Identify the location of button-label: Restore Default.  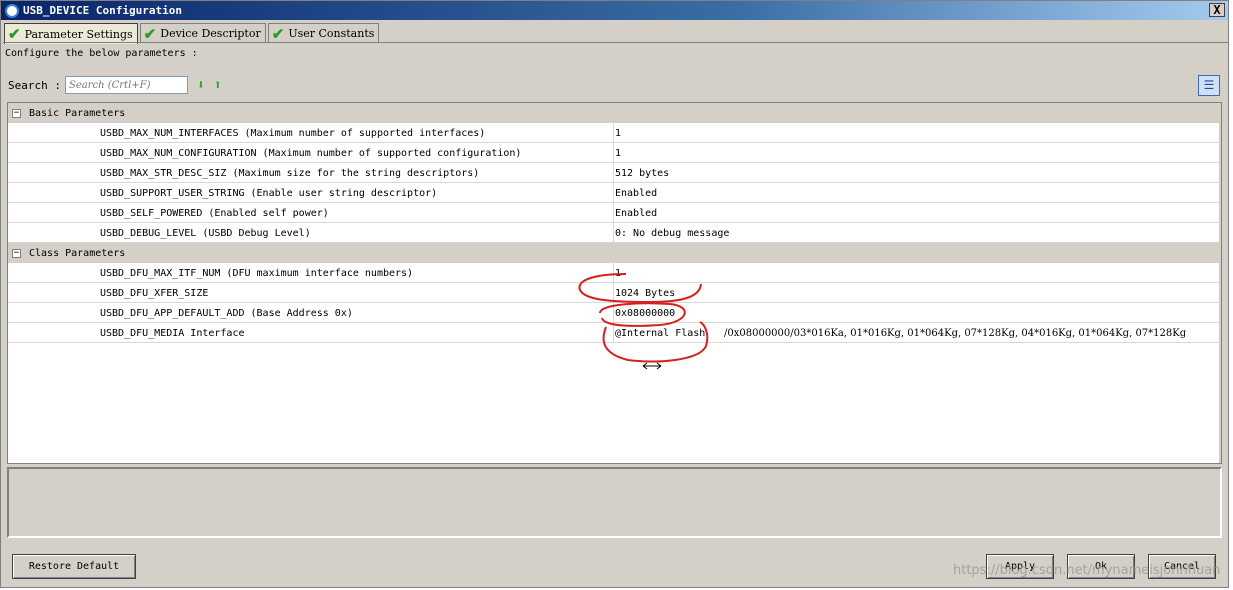
(74, 566).